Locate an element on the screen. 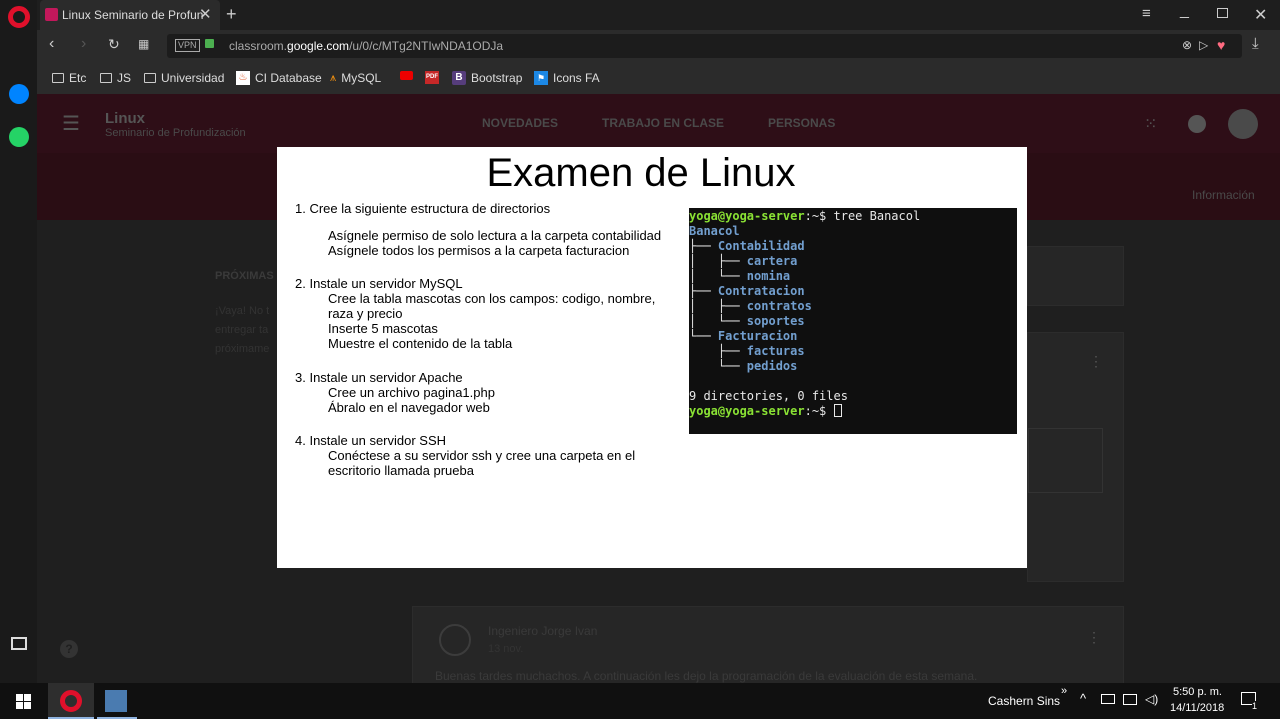  bookmark-mysql: ⩚ MySQL is located at coordinates (355, 78).